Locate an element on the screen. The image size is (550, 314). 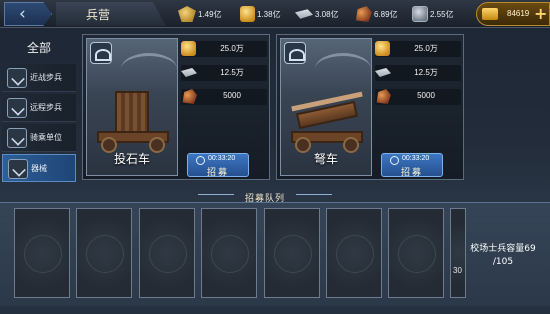
sidebar-item-label: 骑乘单位 is located at coordinates (46, 137).